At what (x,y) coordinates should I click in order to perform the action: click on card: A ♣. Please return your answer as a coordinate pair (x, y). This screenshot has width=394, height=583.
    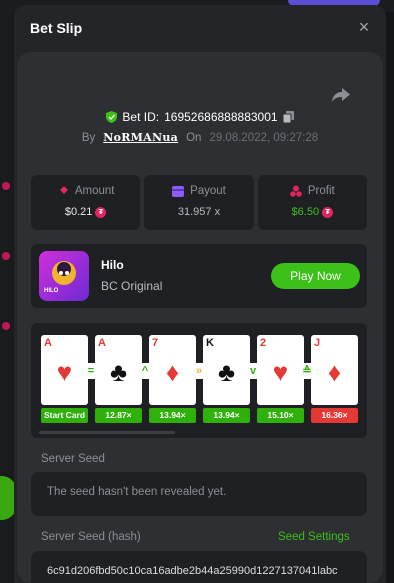
    Looking at the image, I should click on (118, 370).